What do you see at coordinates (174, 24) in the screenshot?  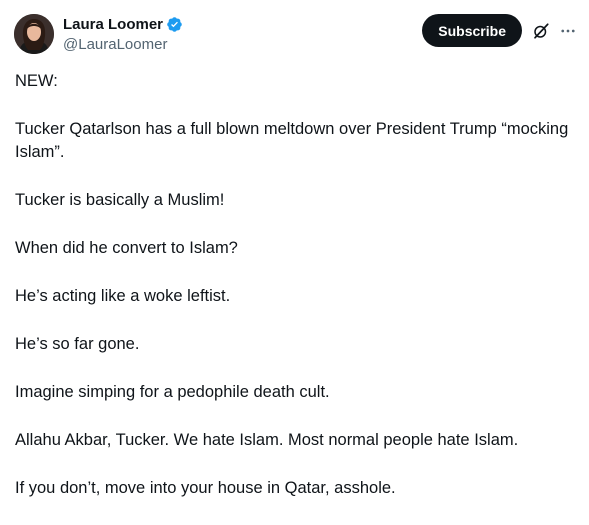 I see `verified-badge-icon` at bounding box center [174, 24].